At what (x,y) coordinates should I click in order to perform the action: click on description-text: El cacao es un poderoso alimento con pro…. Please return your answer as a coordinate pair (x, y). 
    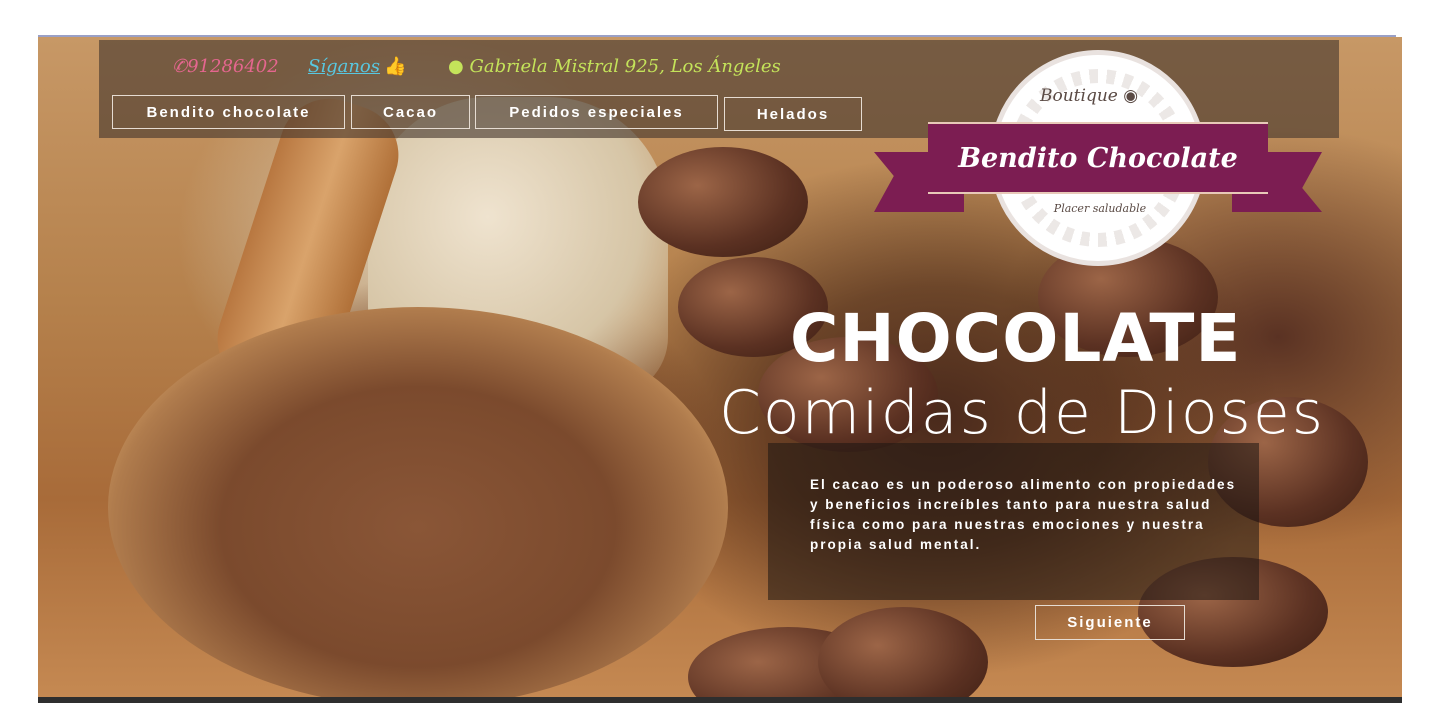
    Looking at the image, I should click on (1023, 514).